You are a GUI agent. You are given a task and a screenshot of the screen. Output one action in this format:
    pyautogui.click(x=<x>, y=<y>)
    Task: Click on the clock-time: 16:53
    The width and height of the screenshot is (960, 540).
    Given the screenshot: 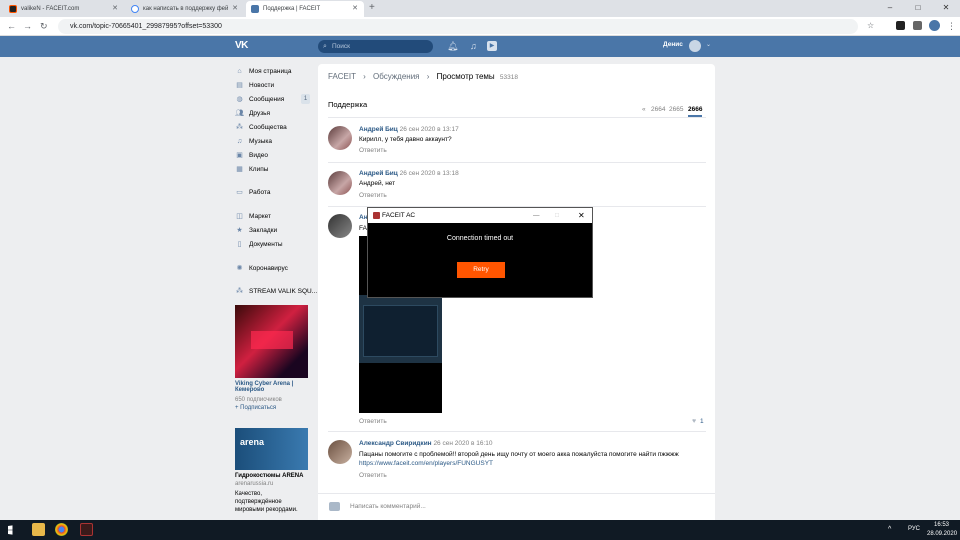 What is the action you would take?
    pyautogui.click(x=941, y=525)
    